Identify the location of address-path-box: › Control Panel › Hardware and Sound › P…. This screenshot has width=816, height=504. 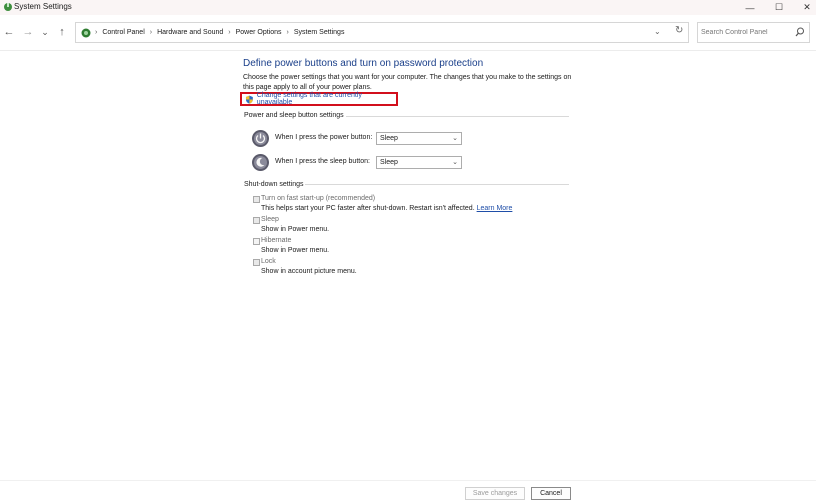
(382, 32).